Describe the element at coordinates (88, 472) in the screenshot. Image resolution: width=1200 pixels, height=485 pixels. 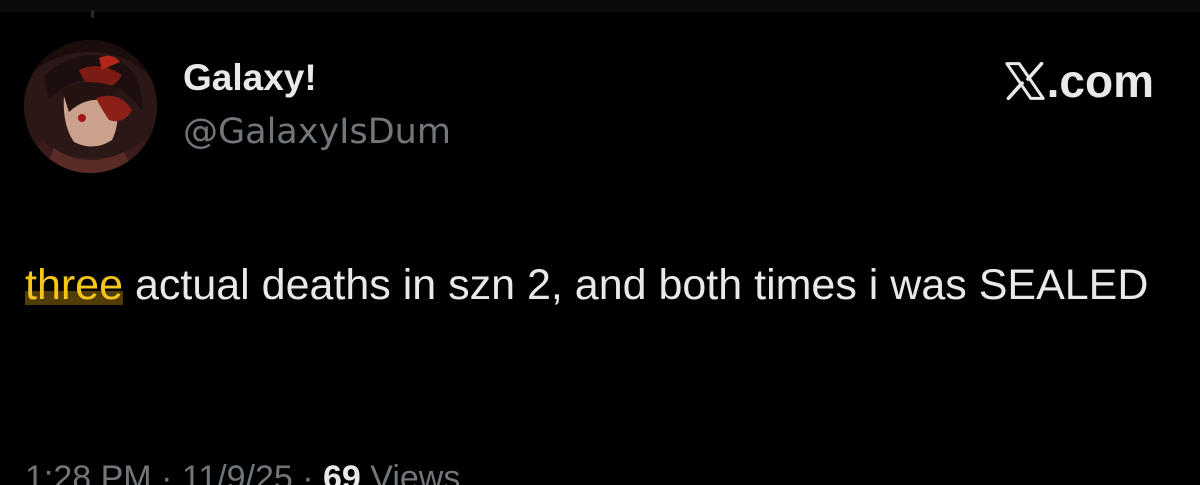
I see `tweet-time: 1:28 PM` at that location.